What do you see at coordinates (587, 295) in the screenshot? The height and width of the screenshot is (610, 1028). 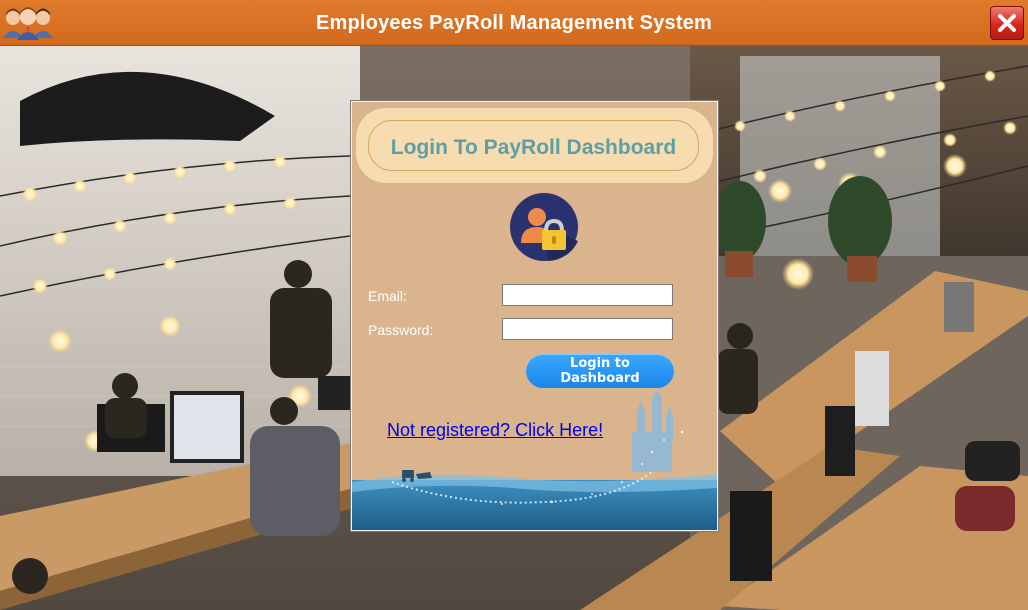 I see `email-input` at bounding box center [587, 295].